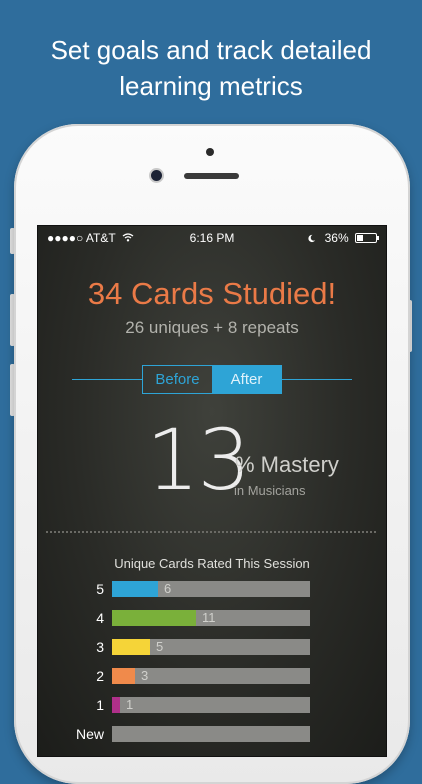 This screenshot has height=784, width=422. I want to click on rating-label: 2, so click(100, 676).